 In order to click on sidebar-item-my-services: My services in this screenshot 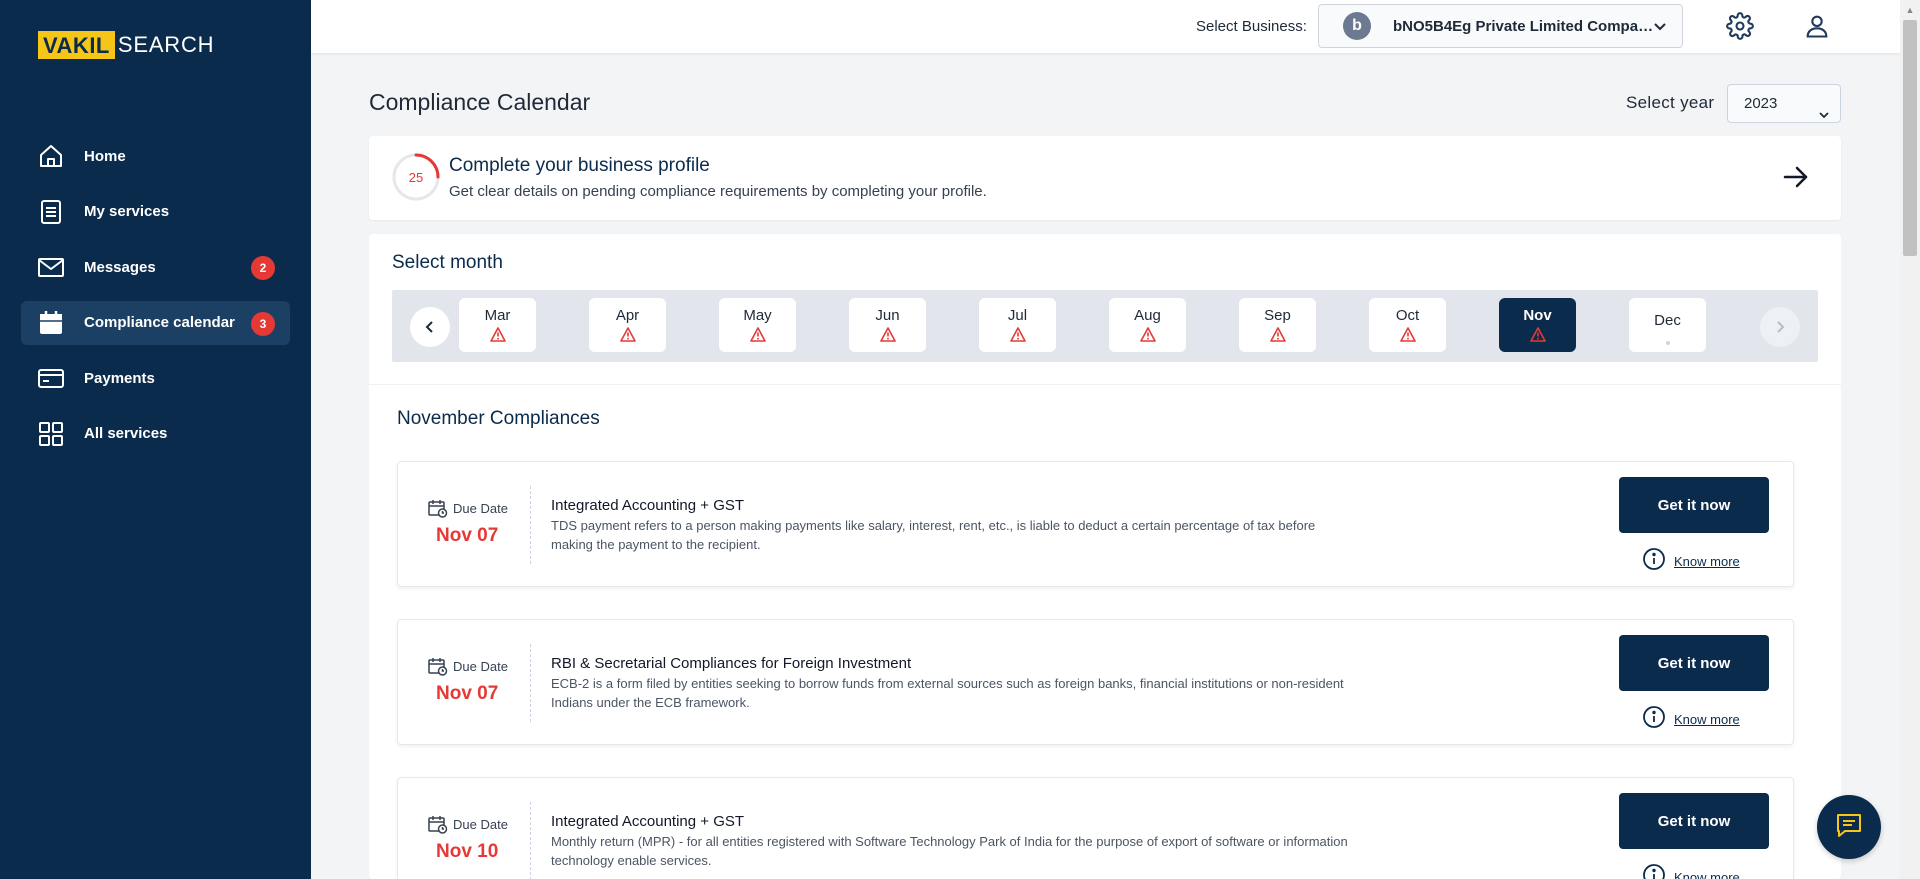, I will do `click(155, 212)`.